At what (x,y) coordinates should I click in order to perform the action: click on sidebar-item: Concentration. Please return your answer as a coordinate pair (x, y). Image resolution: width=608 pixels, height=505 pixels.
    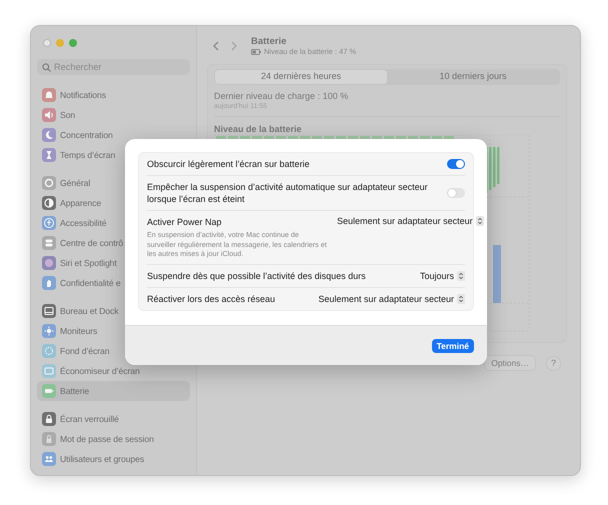
    Looking at the image, I should click on (113, 135).